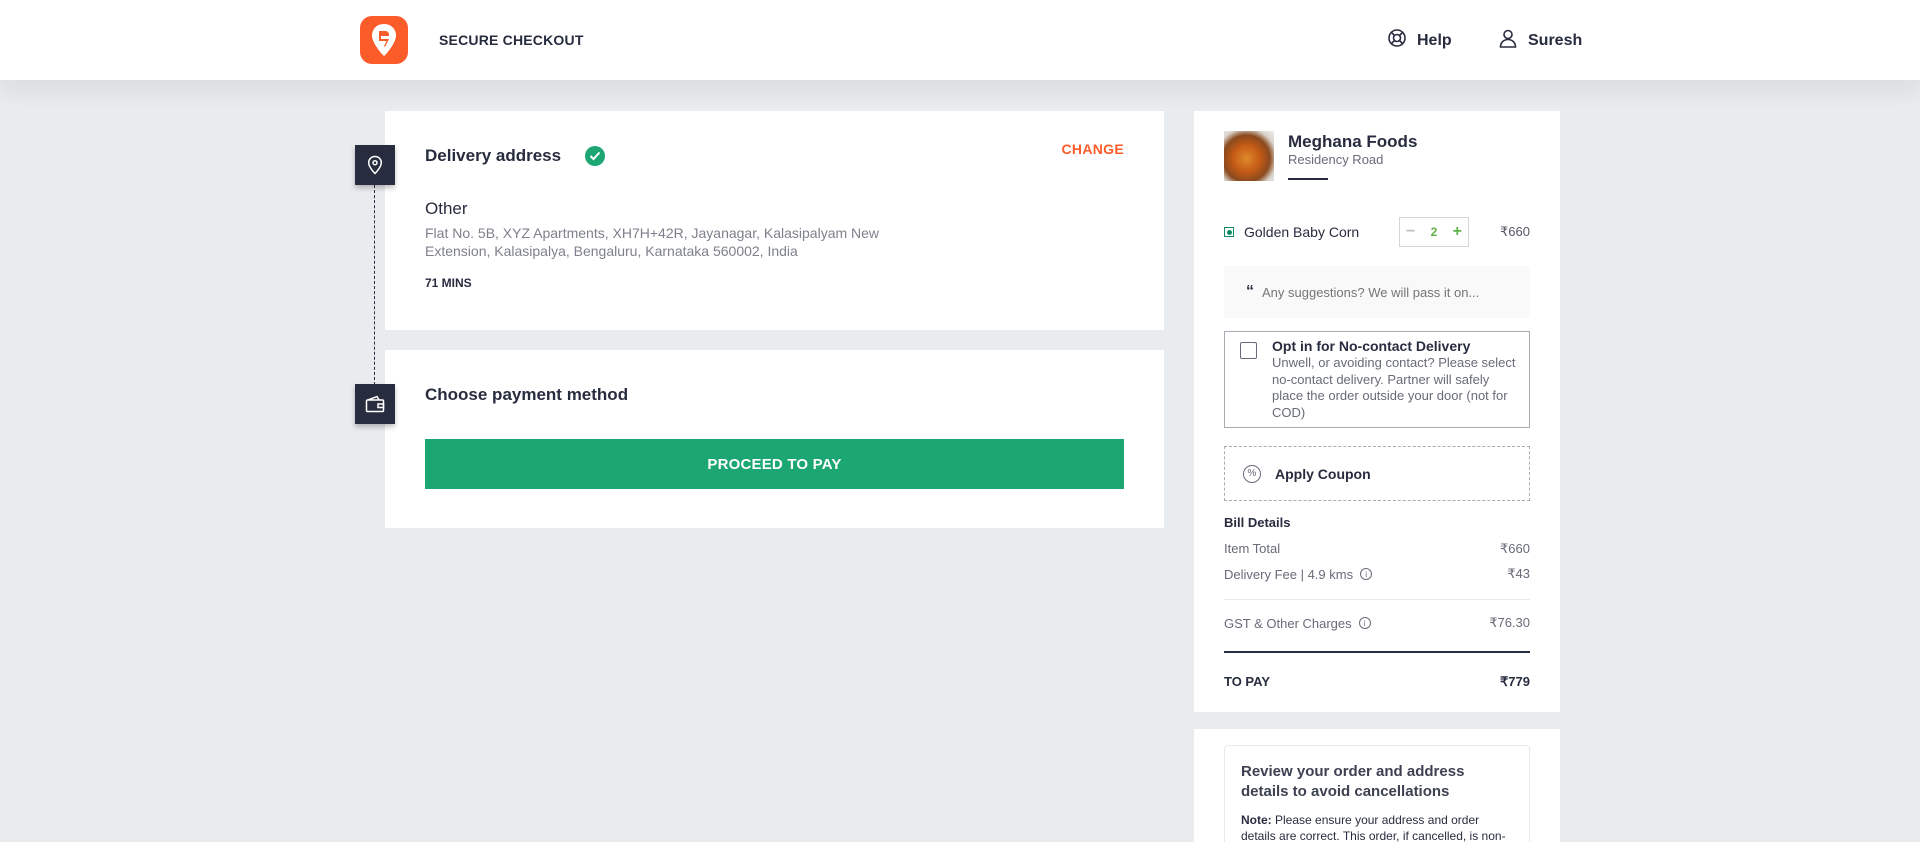 The height and width of the screenshot is (842, 1920). I want to click on bill-divider, so click(1377, 599).